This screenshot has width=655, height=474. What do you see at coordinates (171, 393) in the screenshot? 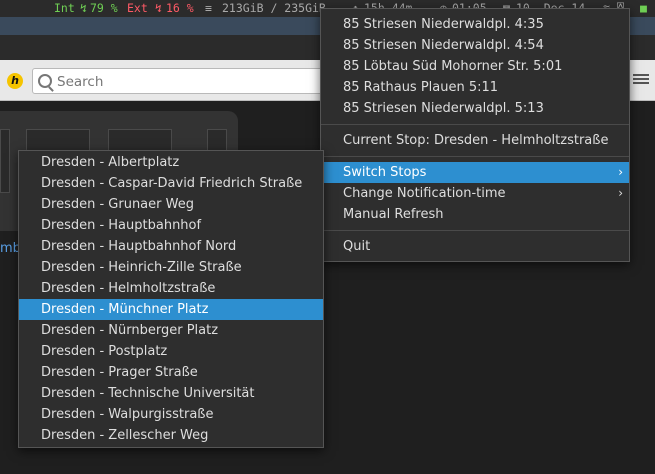
I see `stop-item-technische-universitaet: Dresden - Technische Universität` at bounding box center [171, 393].